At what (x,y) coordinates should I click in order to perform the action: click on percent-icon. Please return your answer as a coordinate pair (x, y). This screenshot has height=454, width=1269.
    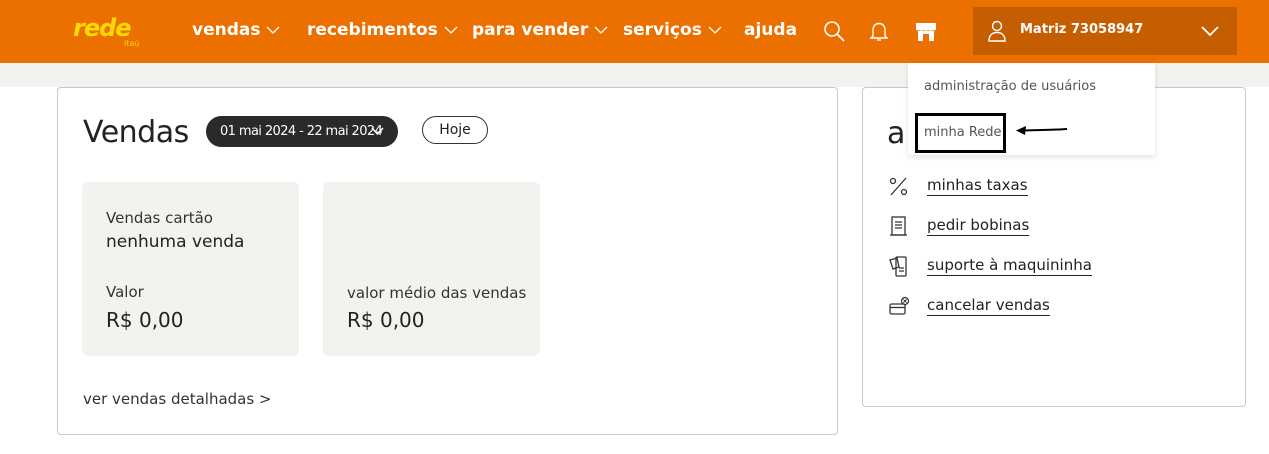
    Looking at the image, I should click on (898, 186).